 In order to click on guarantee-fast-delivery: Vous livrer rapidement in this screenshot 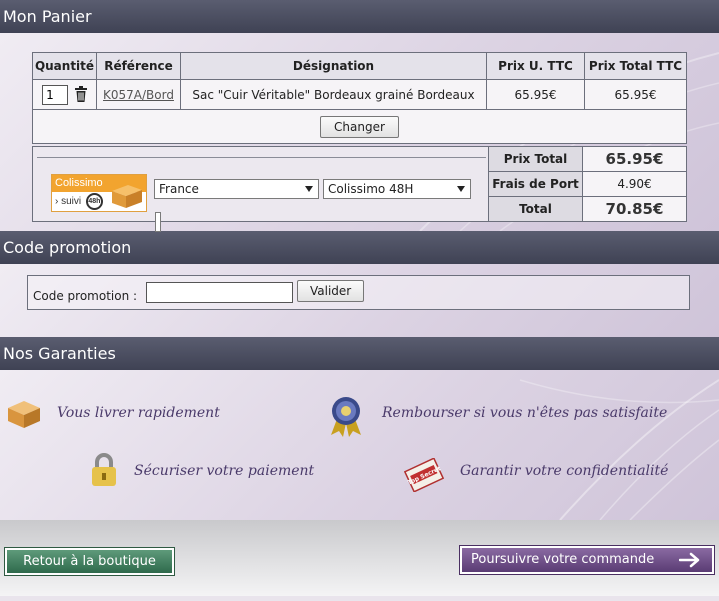, I will do `click(138, 413)`.